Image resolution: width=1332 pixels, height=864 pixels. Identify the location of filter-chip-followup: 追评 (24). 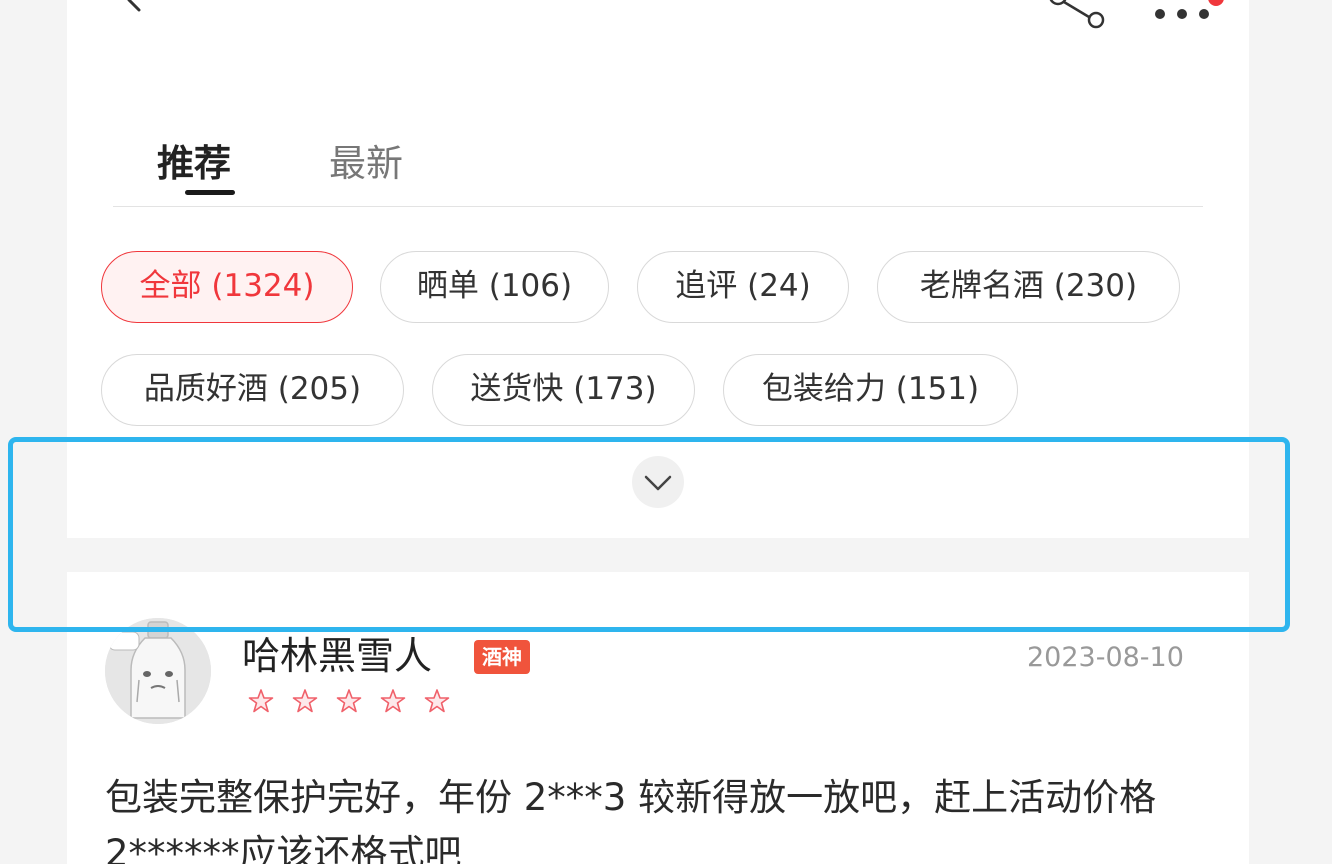
(743, 287).